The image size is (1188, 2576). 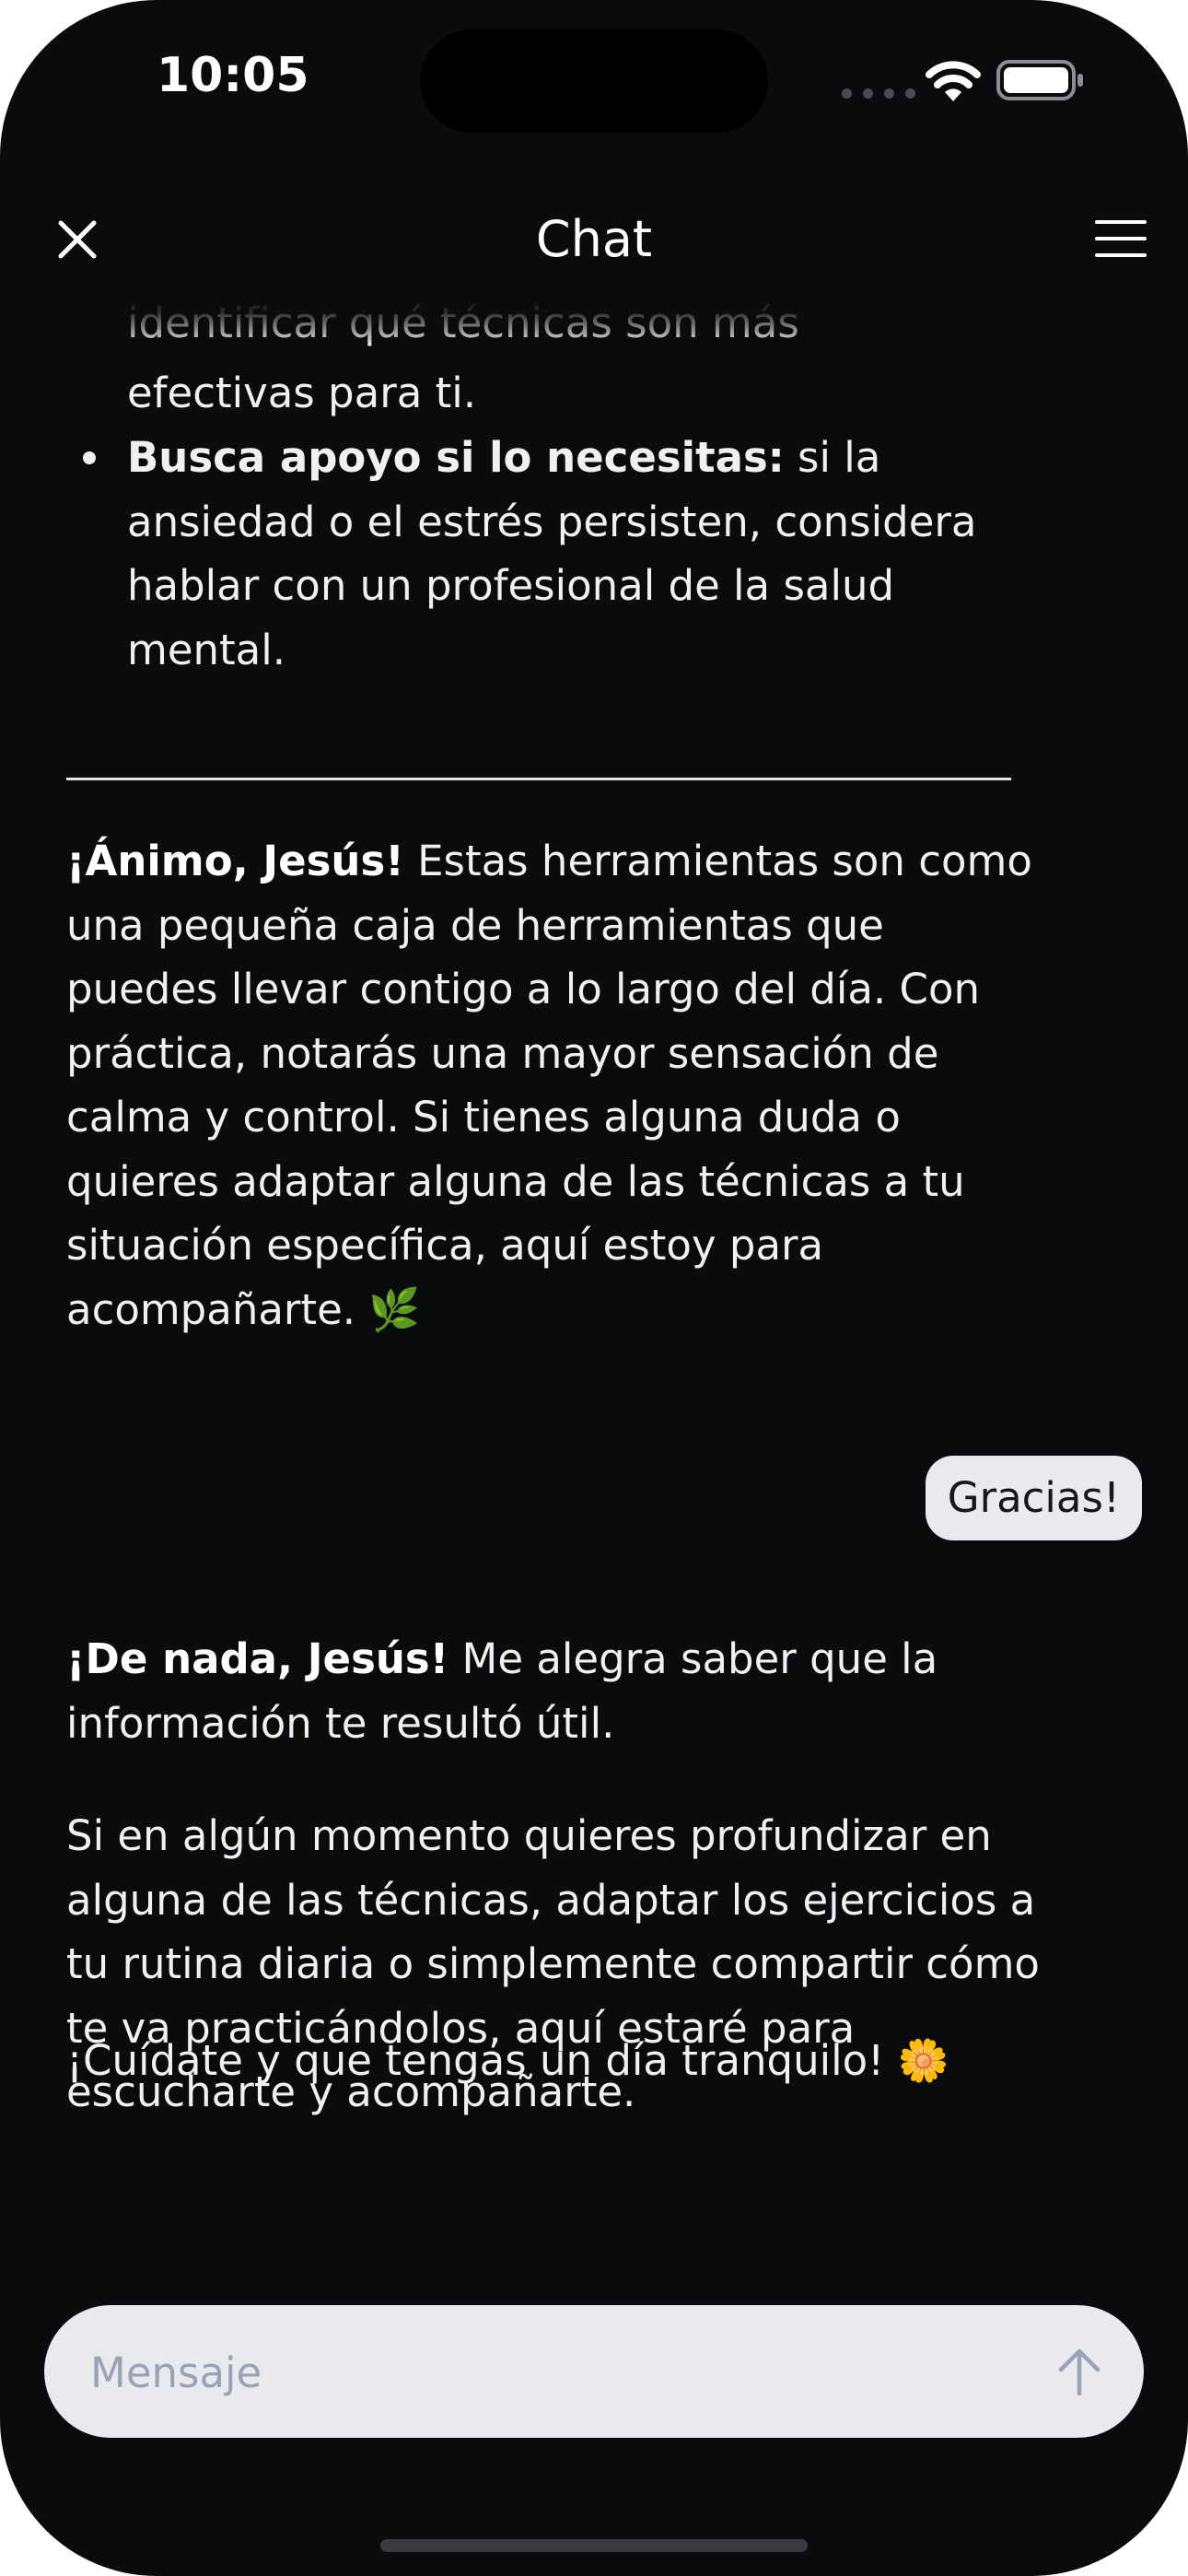 I want to click on dynamic-island, so click(x=594, y=81).